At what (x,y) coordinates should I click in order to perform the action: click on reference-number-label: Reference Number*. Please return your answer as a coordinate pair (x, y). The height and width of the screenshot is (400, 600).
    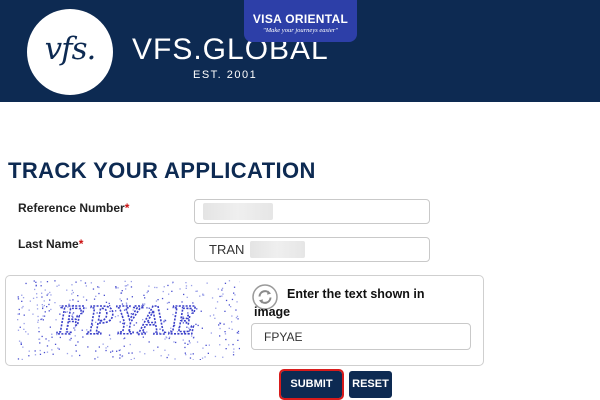
    Looking at the image, I should click on (73, 208).